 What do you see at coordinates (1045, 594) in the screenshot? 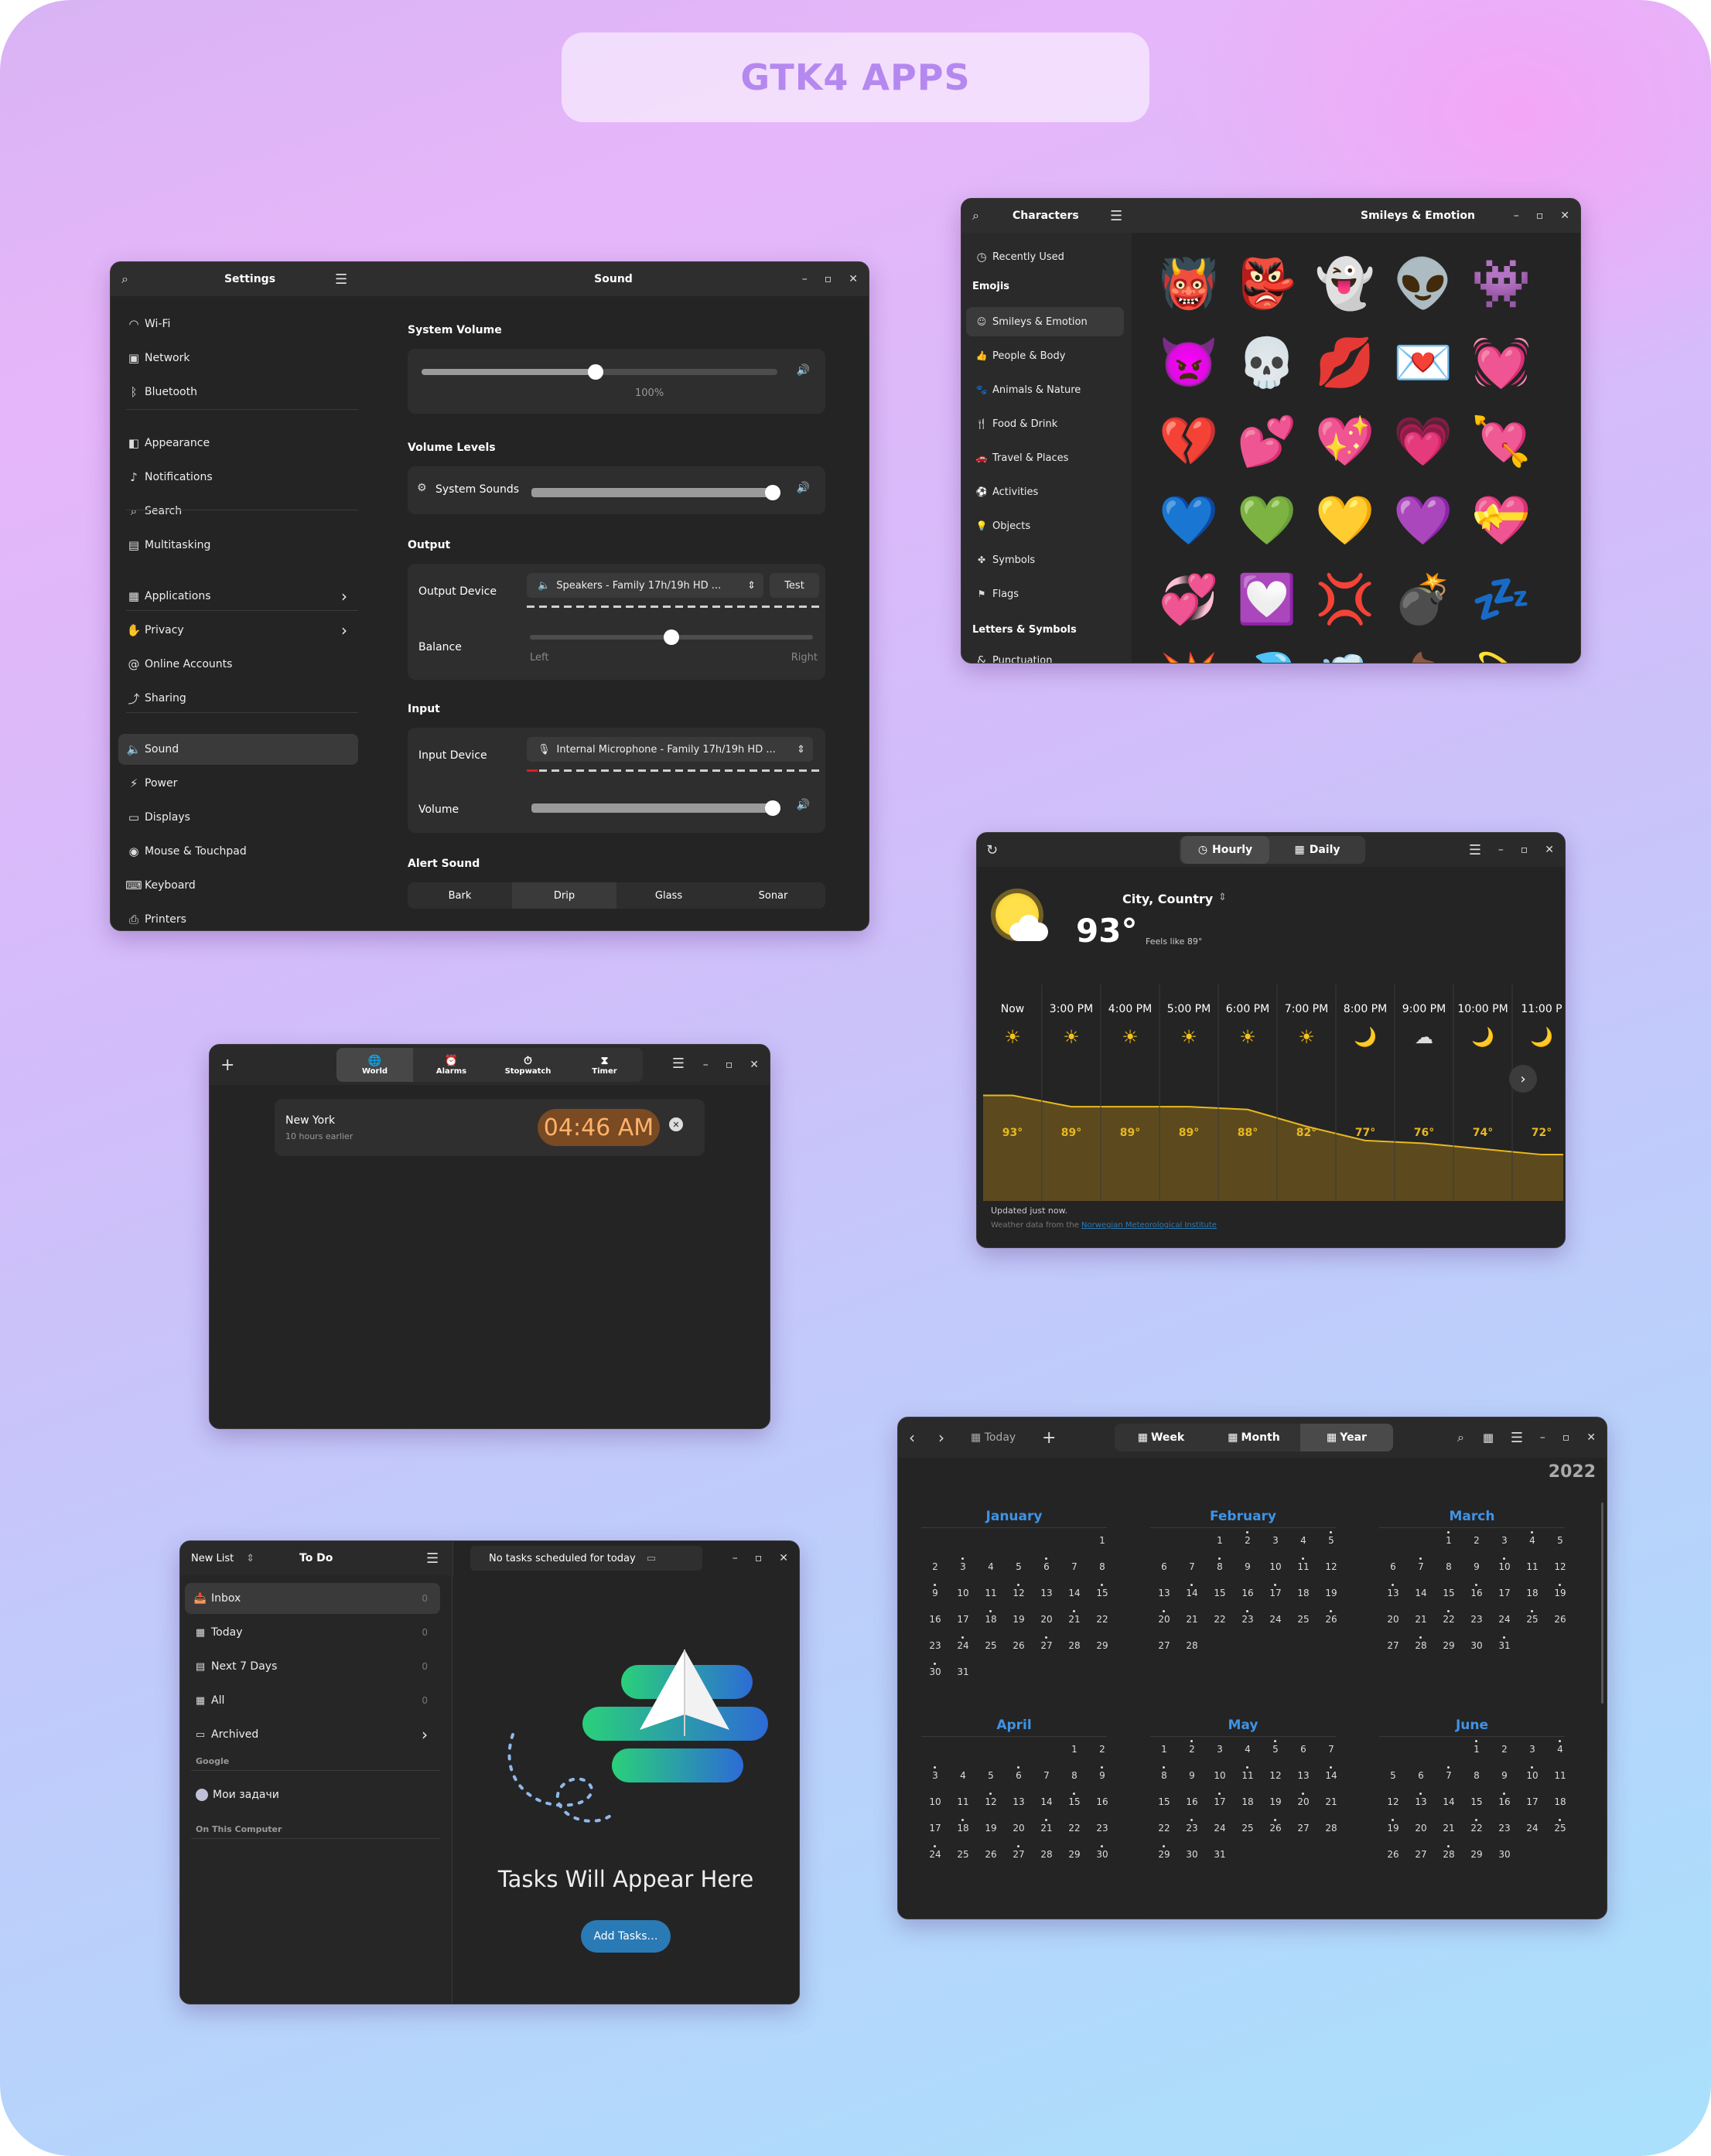
I see `category-flags: ⚑ Flags` at bounding box center [1045, 594].